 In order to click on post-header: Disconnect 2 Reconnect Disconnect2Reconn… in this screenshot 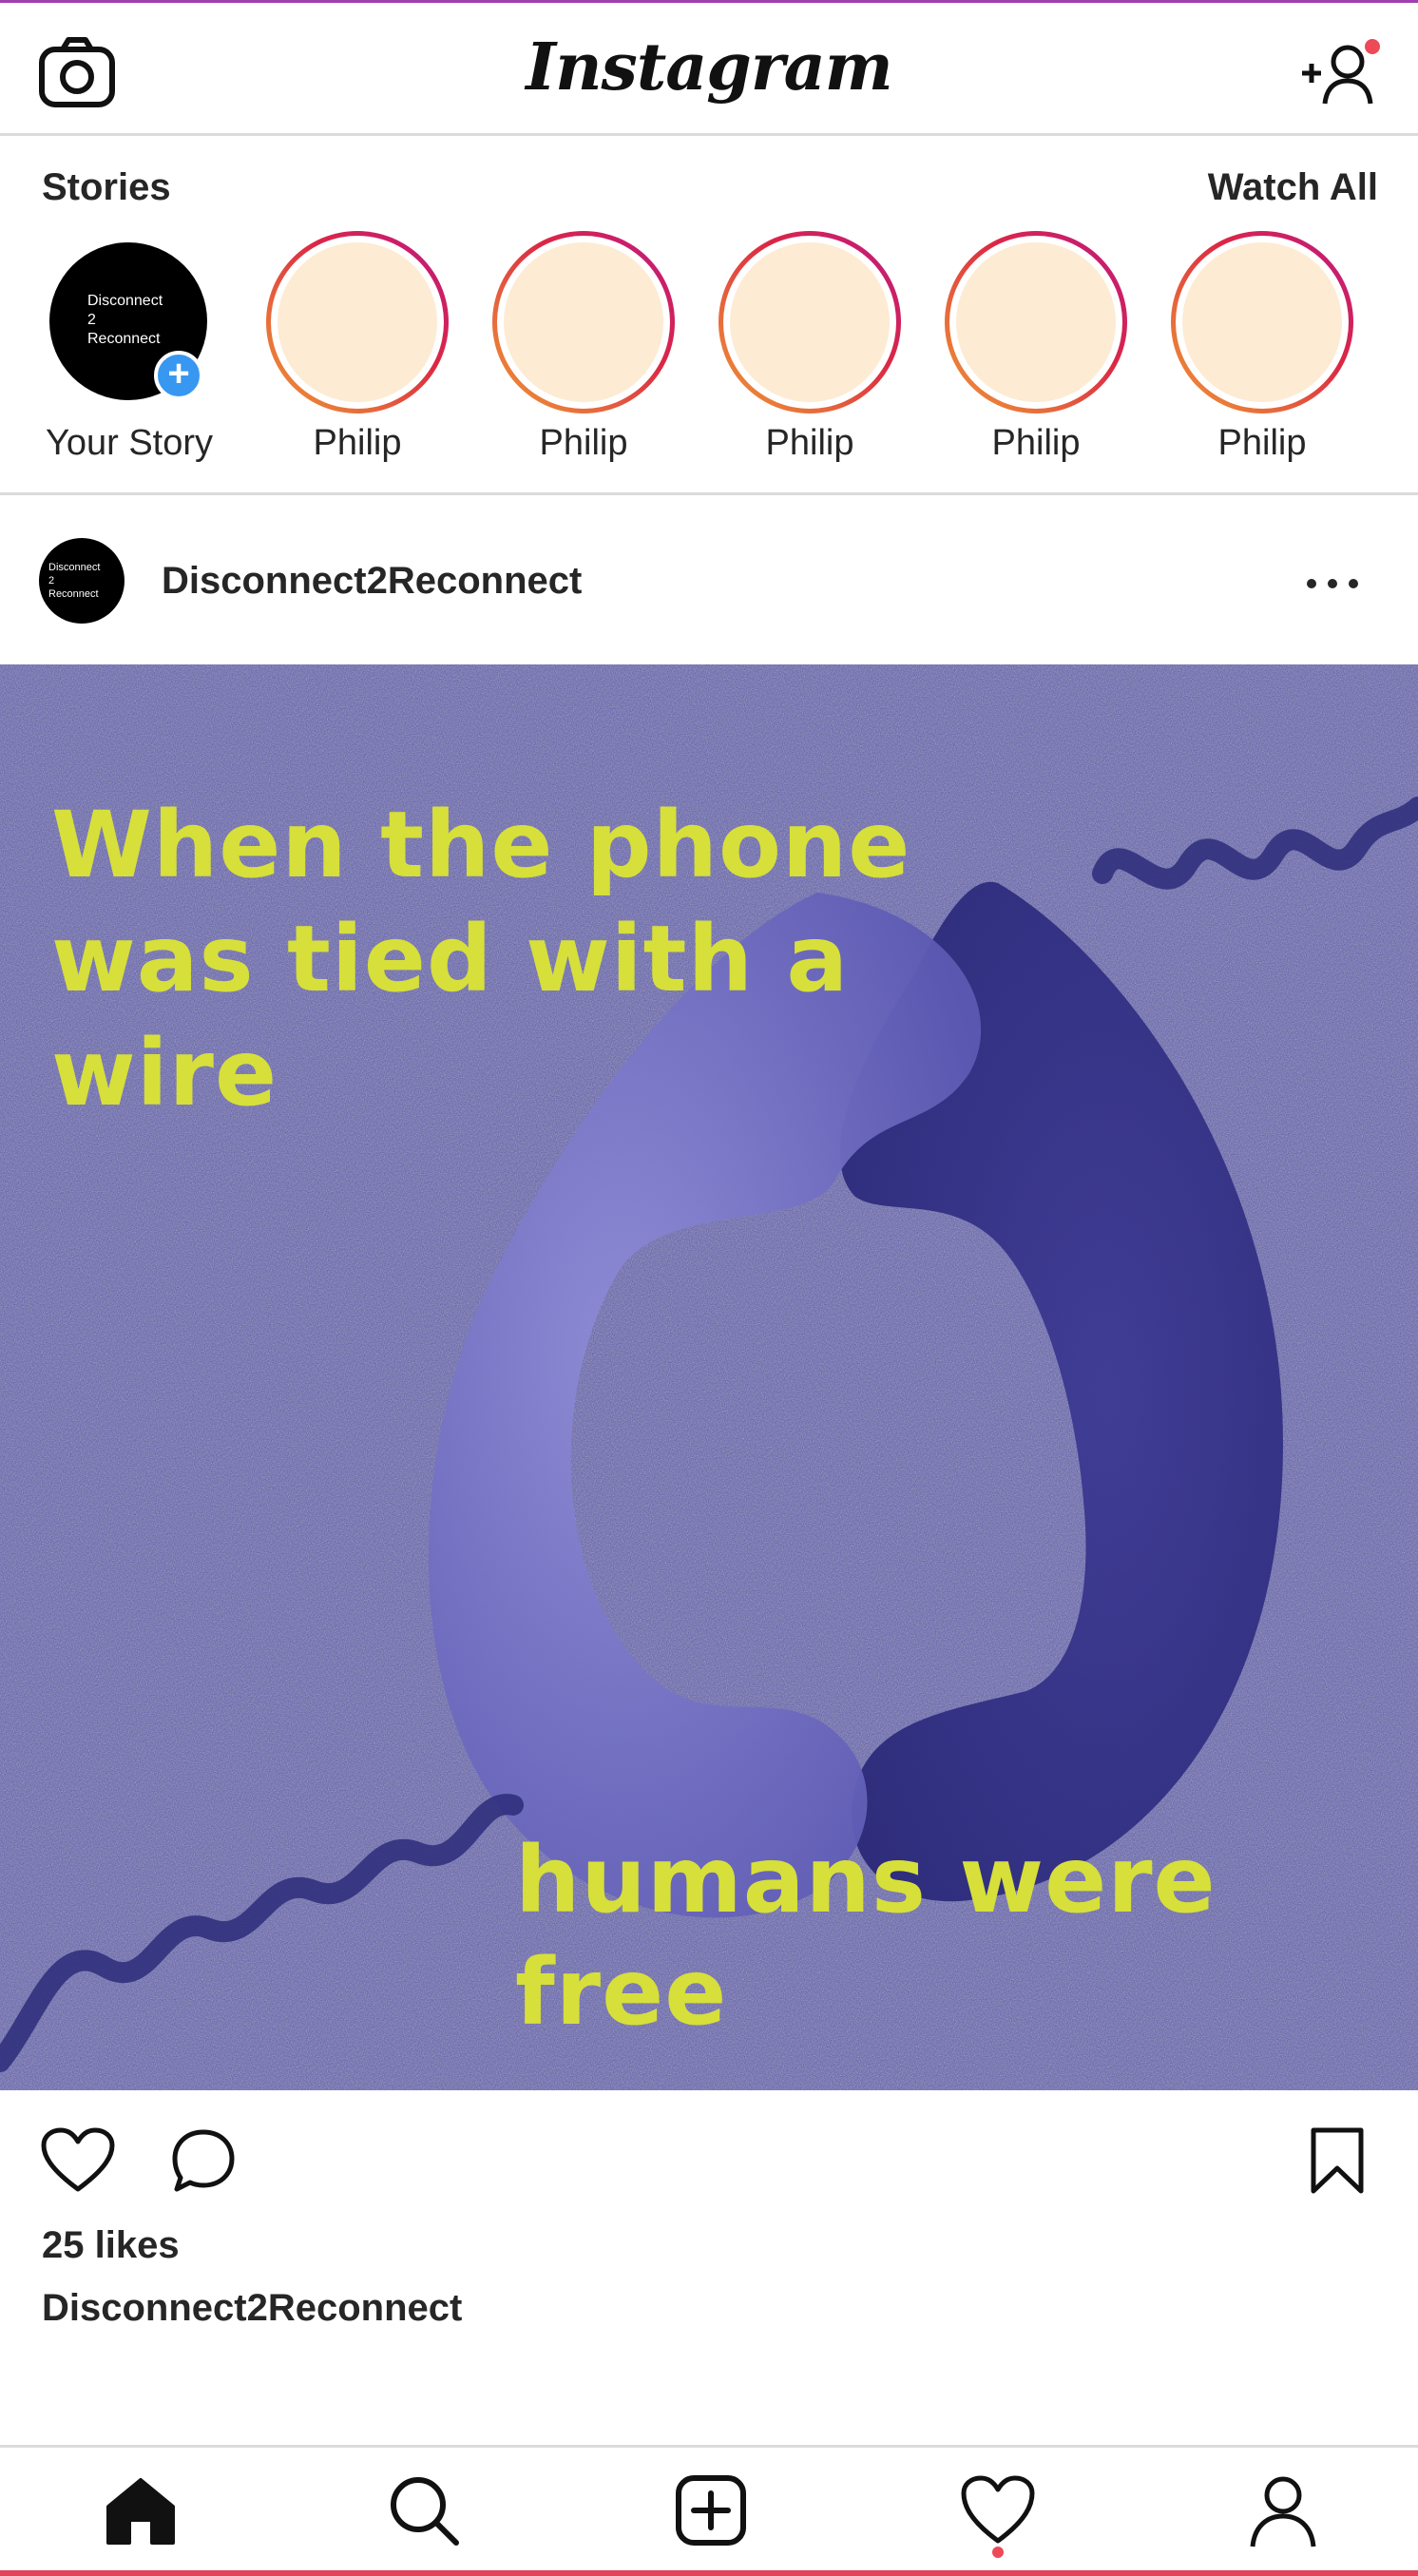, I will do `click(709, 581)`.